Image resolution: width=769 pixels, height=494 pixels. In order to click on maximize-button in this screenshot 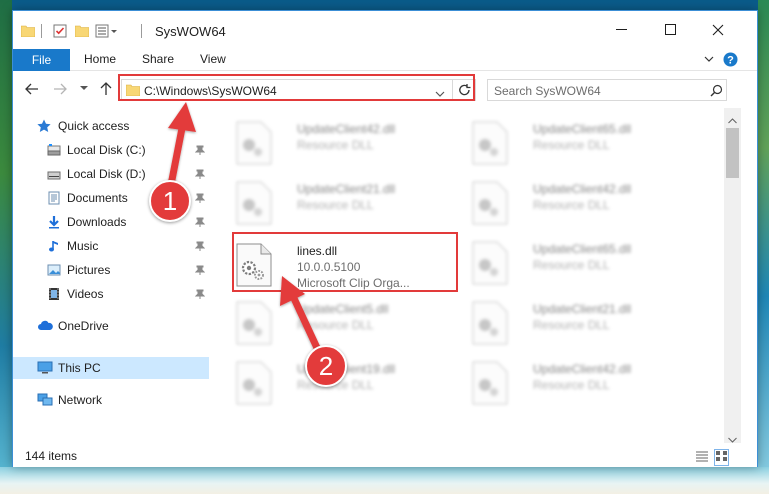, I will do `click(671, 30)`.